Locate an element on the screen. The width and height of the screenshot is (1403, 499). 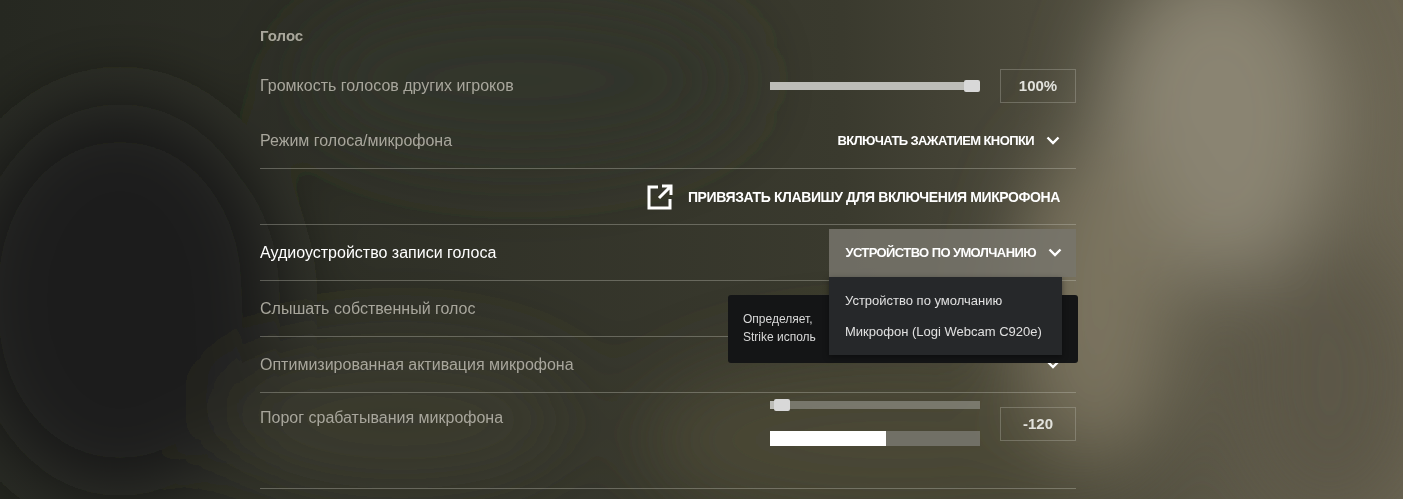
setting-label: Слышать собственный голос is located at coordinates (368, 308).